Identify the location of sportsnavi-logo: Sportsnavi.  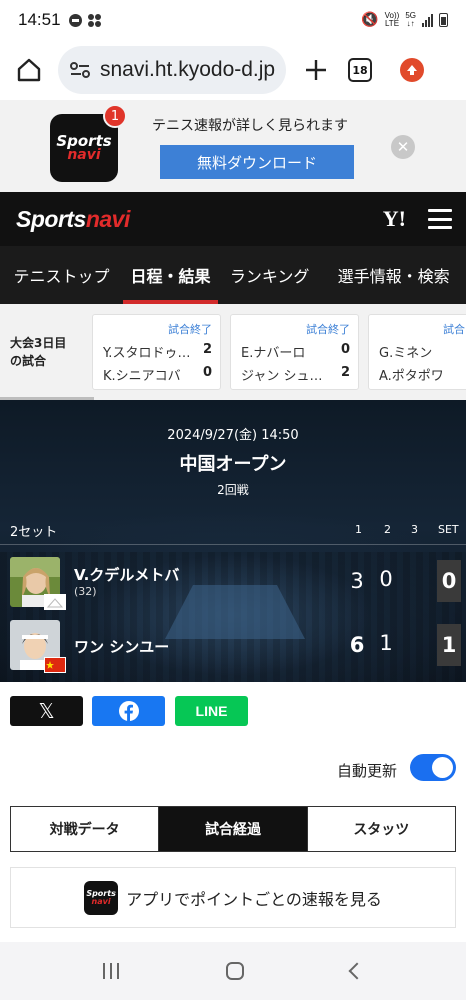
(73, 219).